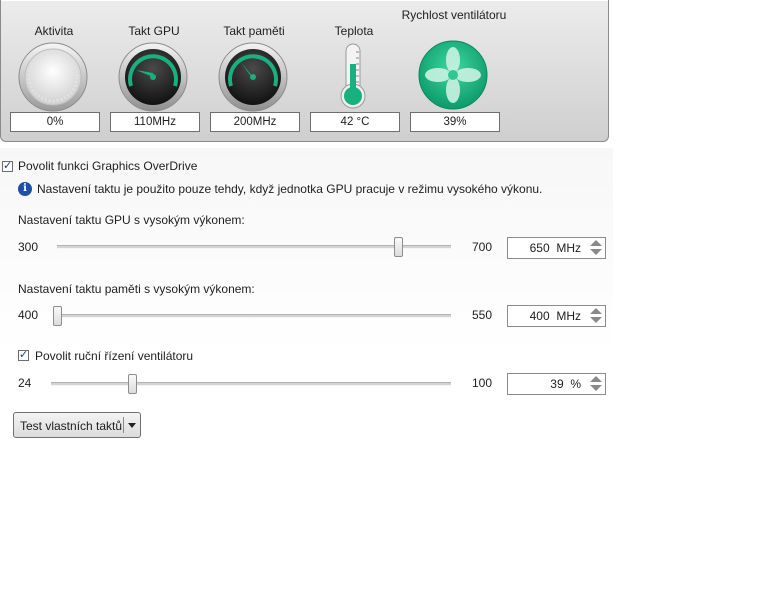 The width and height of the screenshot is (768, 614). Describe the element at coordinates (353, 77) in the screenshot. I see `thermometer-icon` at that location.